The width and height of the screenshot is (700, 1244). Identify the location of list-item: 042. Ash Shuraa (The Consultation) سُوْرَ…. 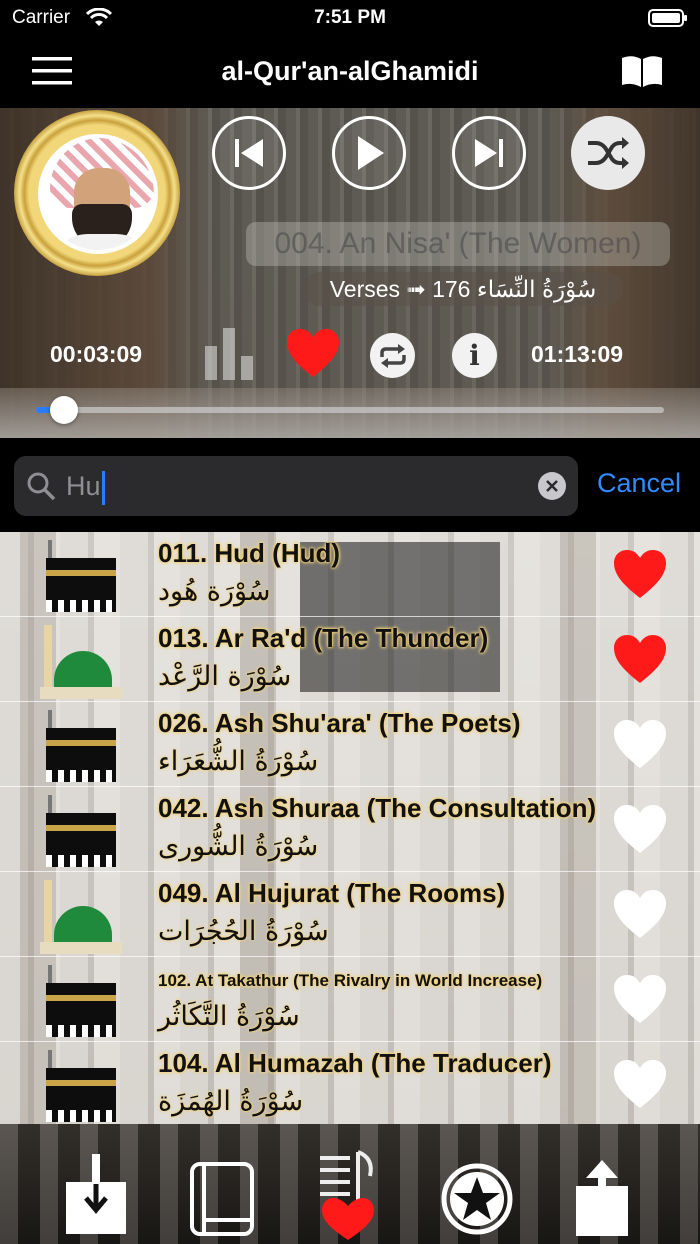
(350, 829).